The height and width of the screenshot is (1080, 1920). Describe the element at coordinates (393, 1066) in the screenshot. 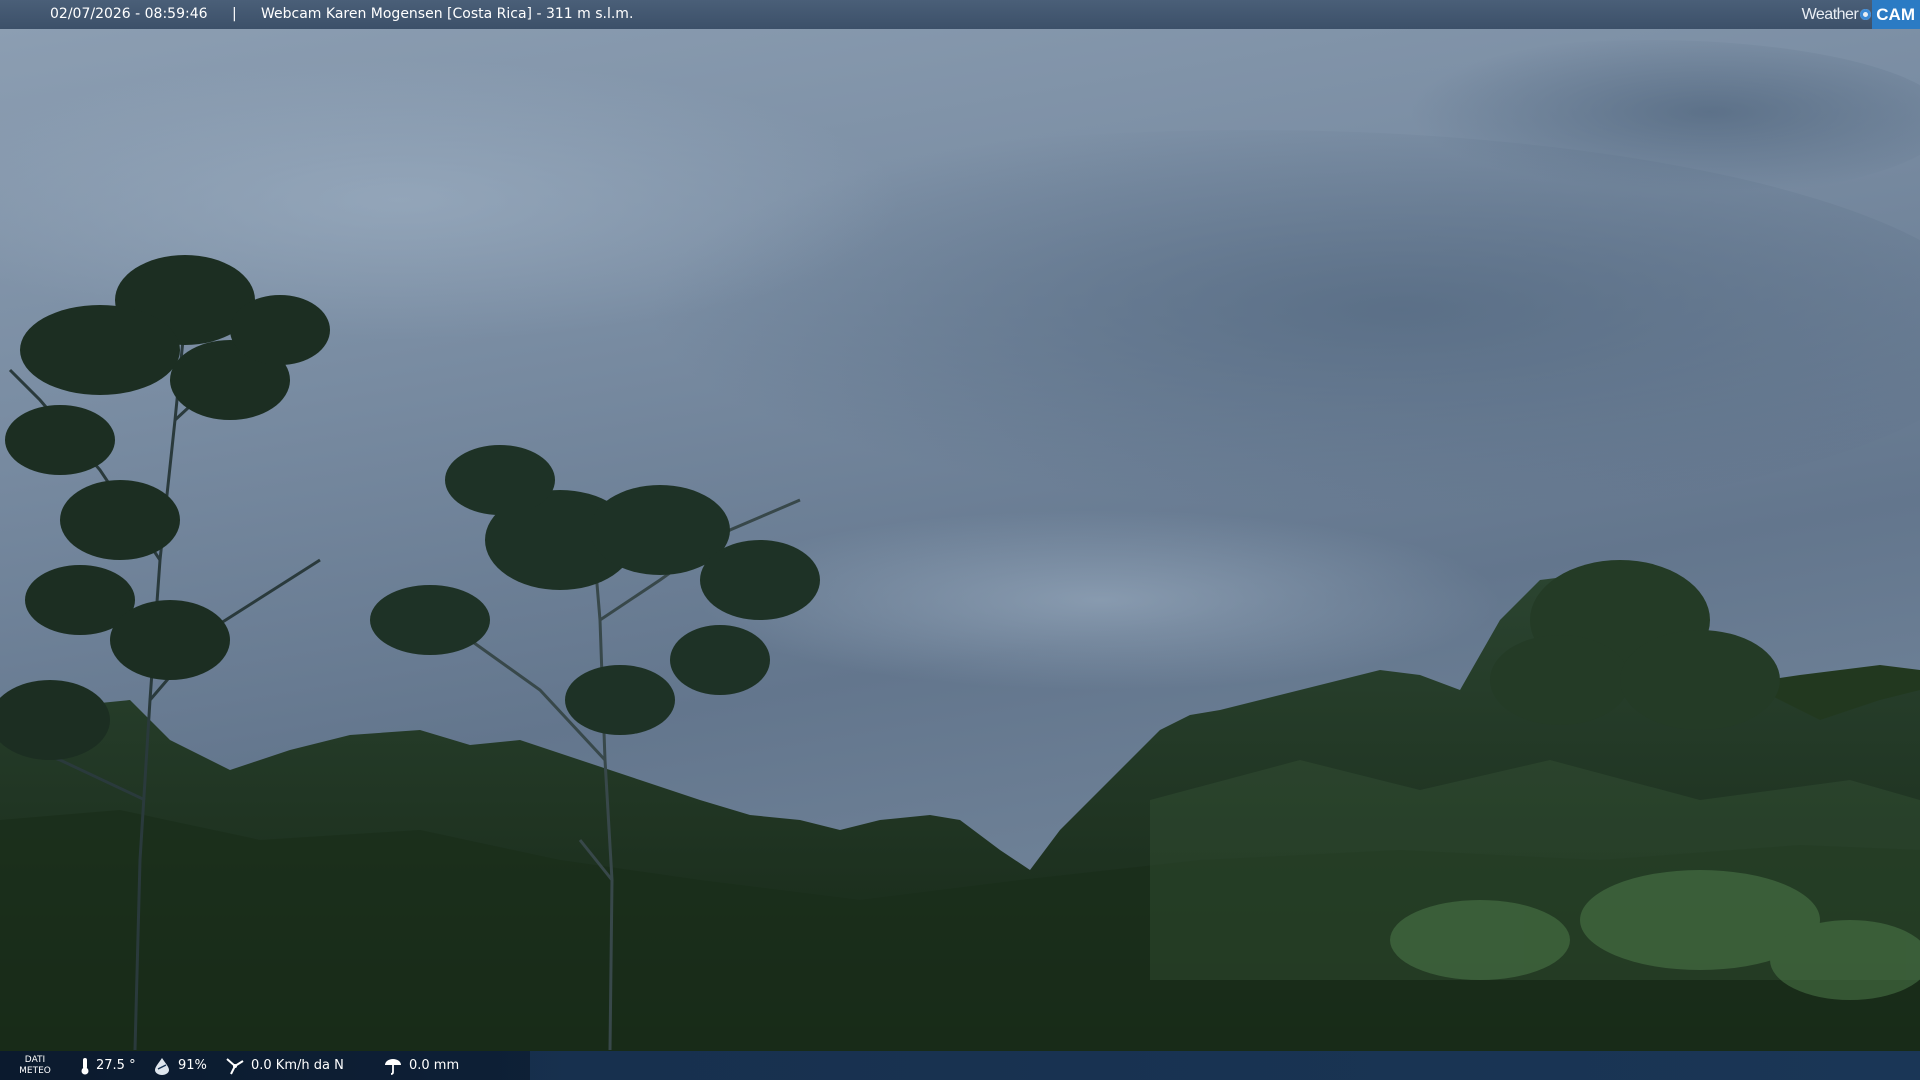

I see `rain-gauge-icon` at that location.